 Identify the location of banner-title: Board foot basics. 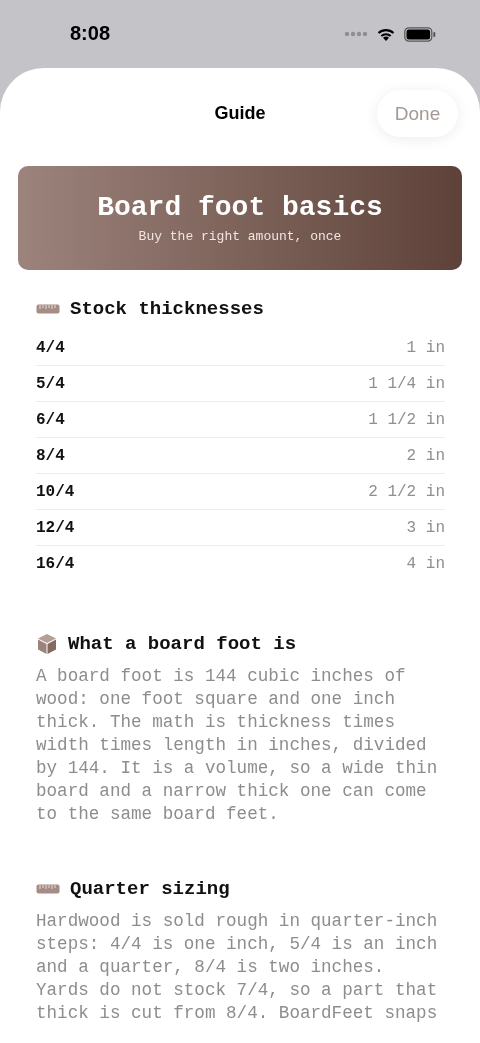
(240, 207).